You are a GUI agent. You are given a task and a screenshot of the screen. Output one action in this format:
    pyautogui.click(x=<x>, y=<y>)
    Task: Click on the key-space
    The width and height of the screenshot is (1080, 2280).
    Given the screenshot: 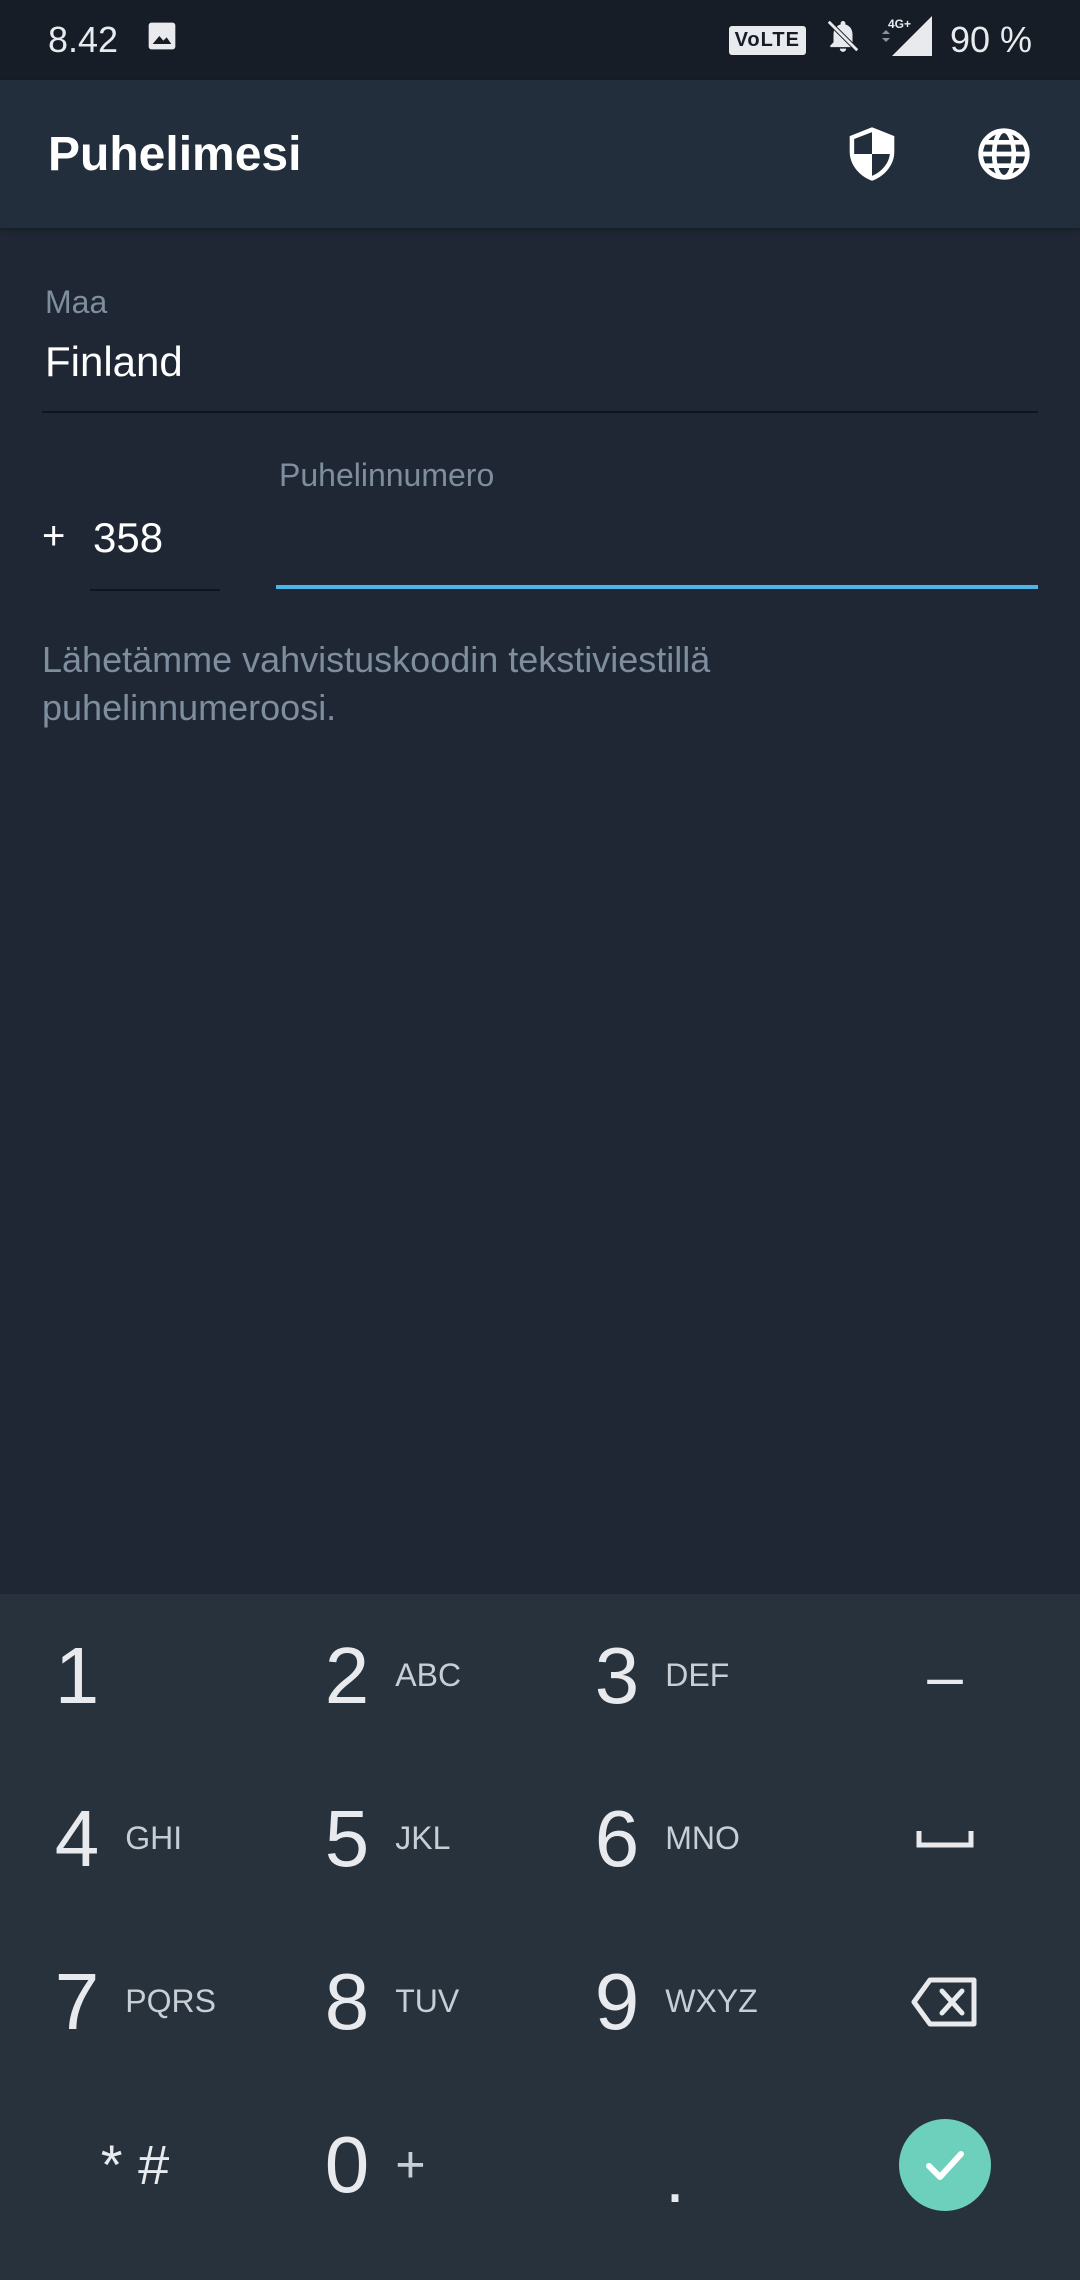 What is the action you would take?
    pyautogui.click(x=945, y=1838)
    